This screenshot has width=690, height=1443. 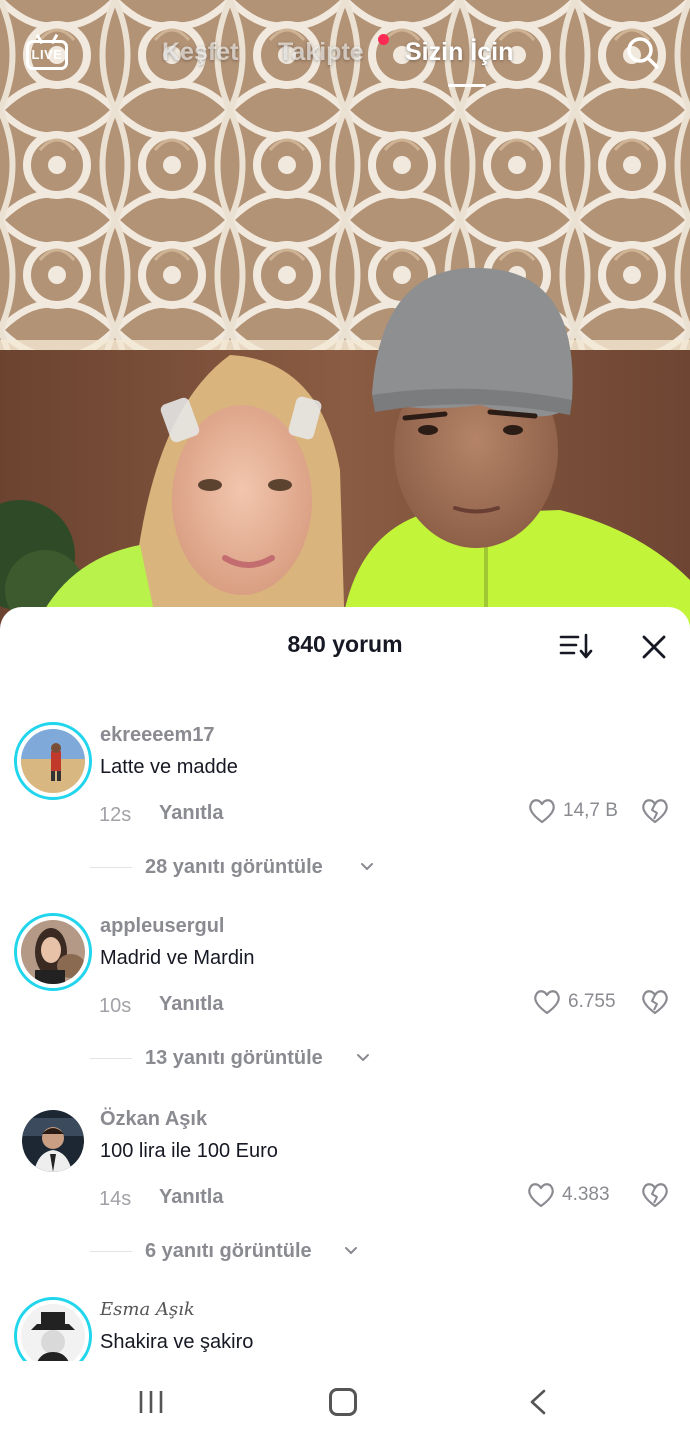 I want to click on comment-text: 100 lira ile 100 Euro, so click(x=189, y=1151).